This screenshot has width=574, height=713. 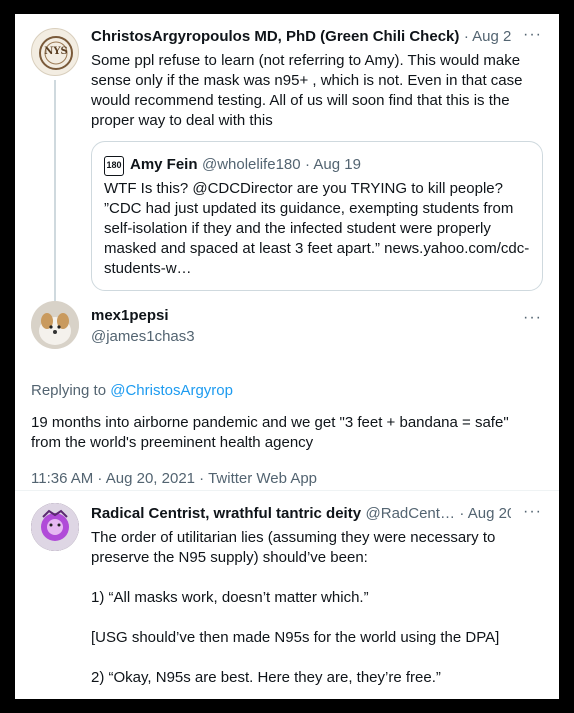 I want to click on dog-avatar-icon, so click(x=55, y=325).